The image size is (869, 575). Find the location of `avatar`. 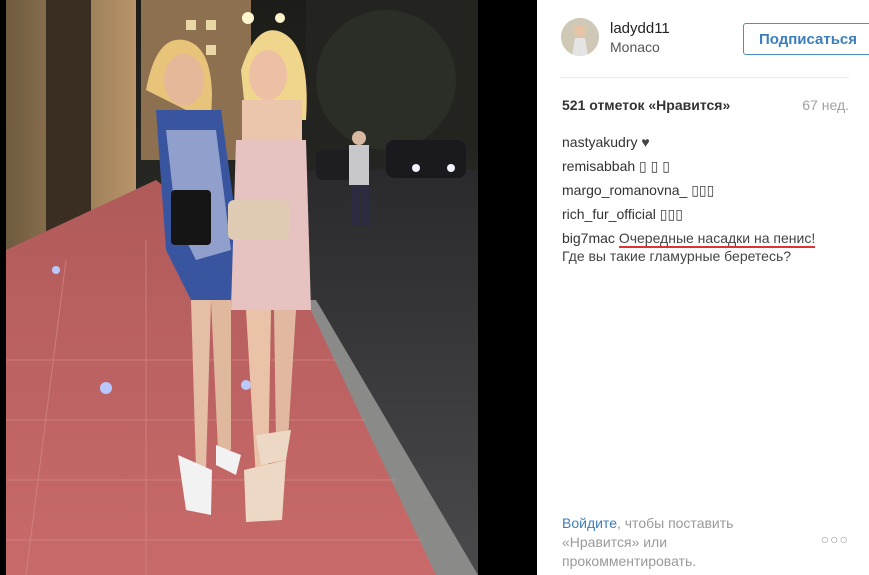

avatar is located at coordinates (580, 37).